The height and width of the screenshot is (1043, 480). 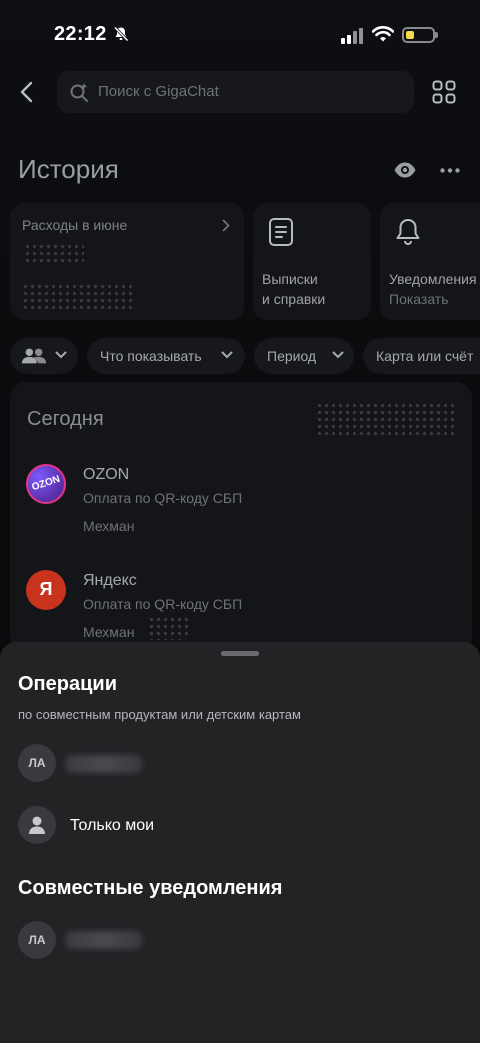 I want to click on yandex-logo-text: Я, so click(x=46, y=589).